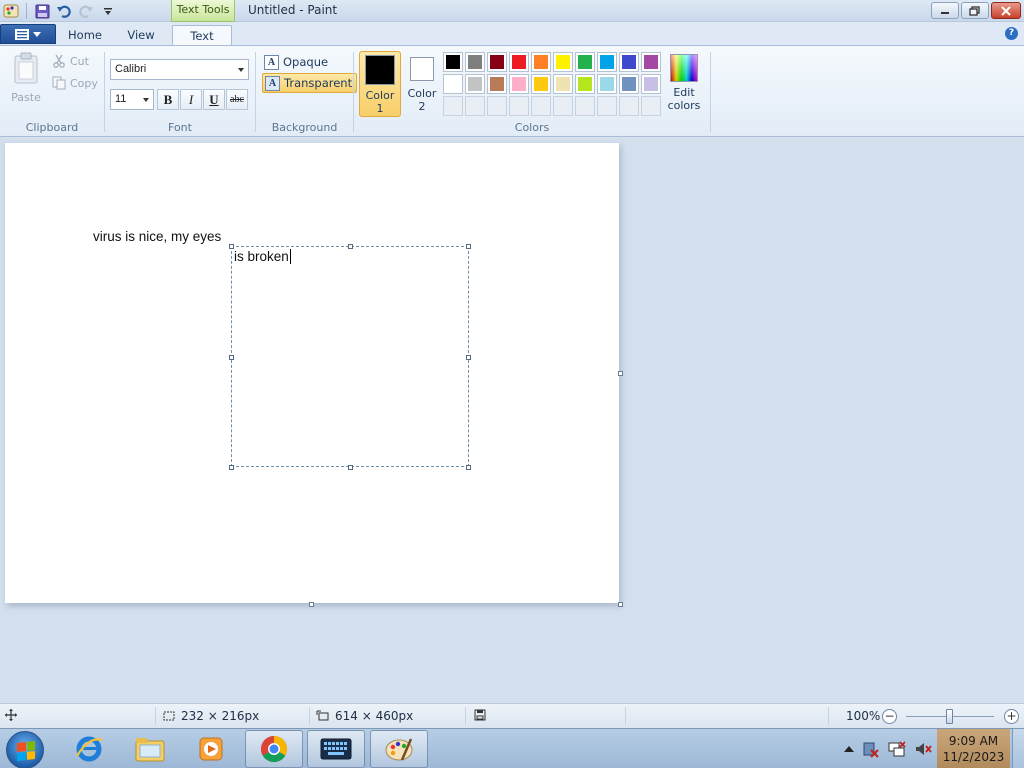  Describe the element at coordinates (89, 749) in the screenshot. I see `taskbar-internet-explorer` at that location.